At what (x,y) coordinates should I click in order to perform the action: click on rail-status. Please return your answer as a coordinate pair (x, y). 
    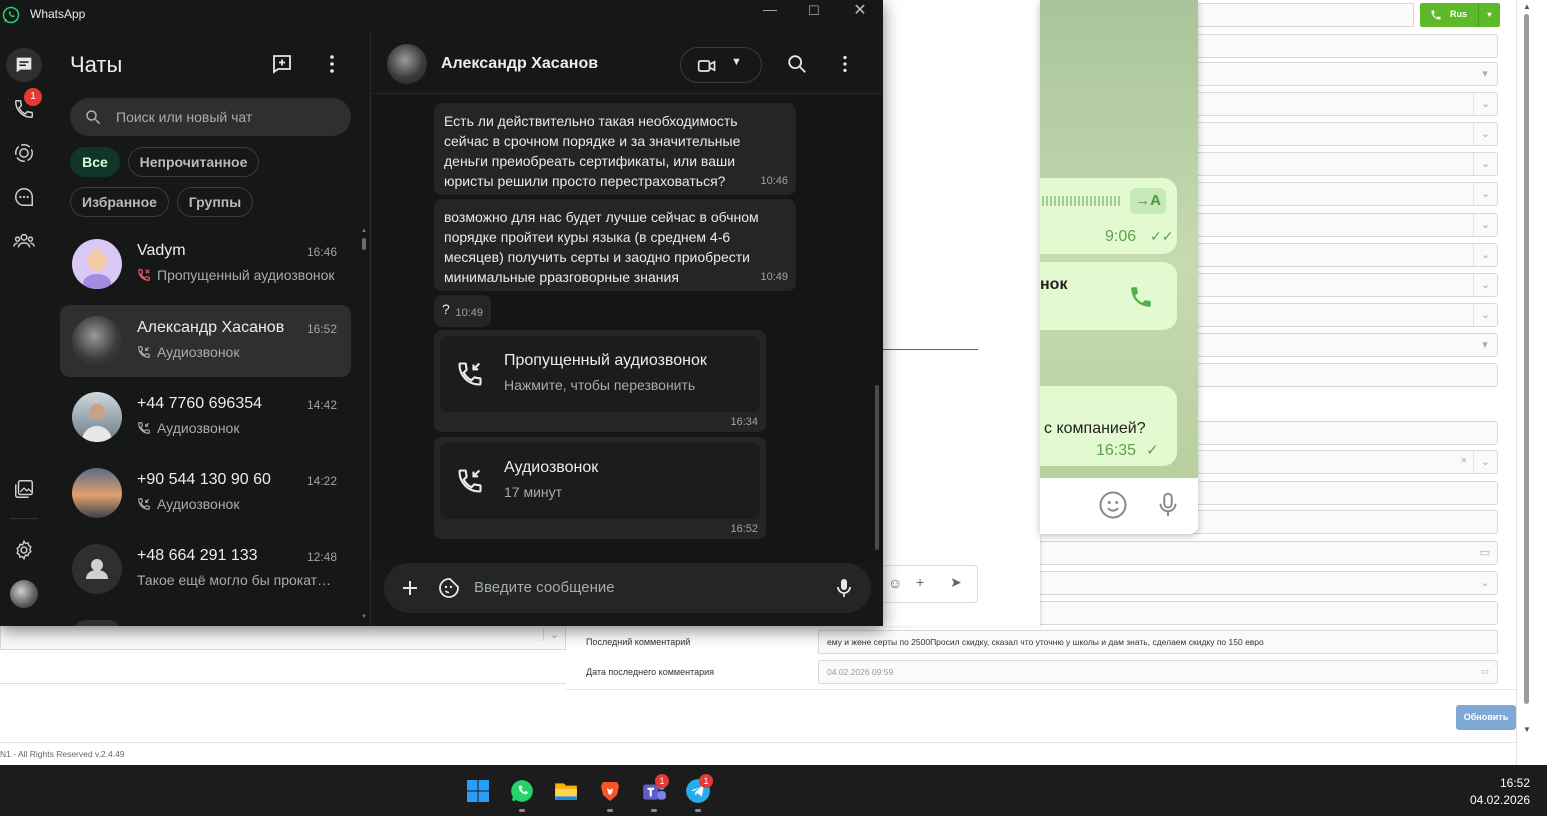
    Looking at the image, I should click on (24, 153).